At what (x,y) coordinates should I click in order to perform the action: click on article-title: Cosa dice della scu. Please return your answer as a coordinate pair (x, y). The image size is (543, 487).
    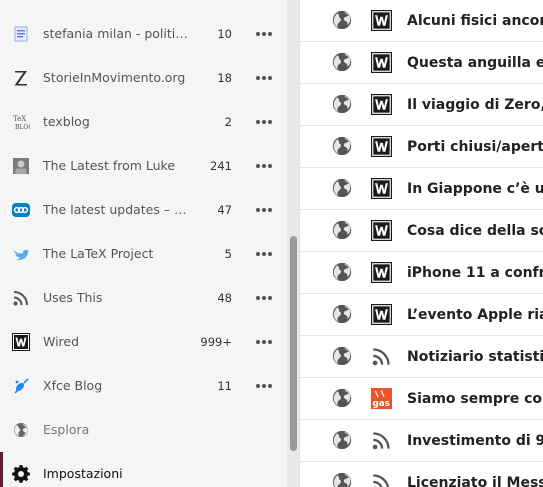
    Looking at the image, I should click on (475, 231).